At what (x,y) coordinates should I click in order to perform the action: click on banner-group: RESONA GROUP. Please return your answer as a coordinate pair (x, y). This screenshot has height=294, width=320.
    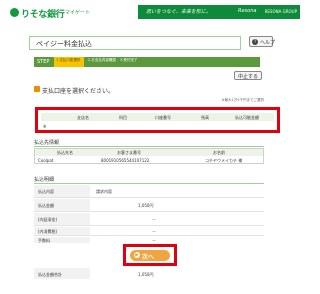
    Looking at the image, I should click on (280, 11).